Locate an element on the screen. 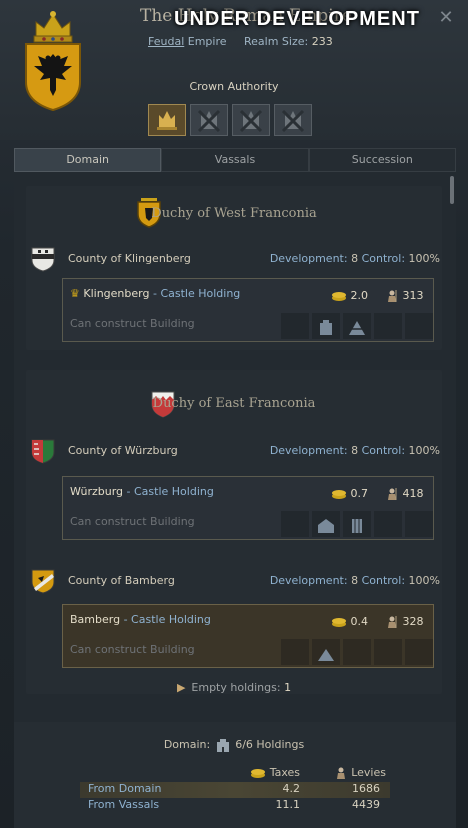  row-taxes: 11.1 is located at coordinates (288, 804).